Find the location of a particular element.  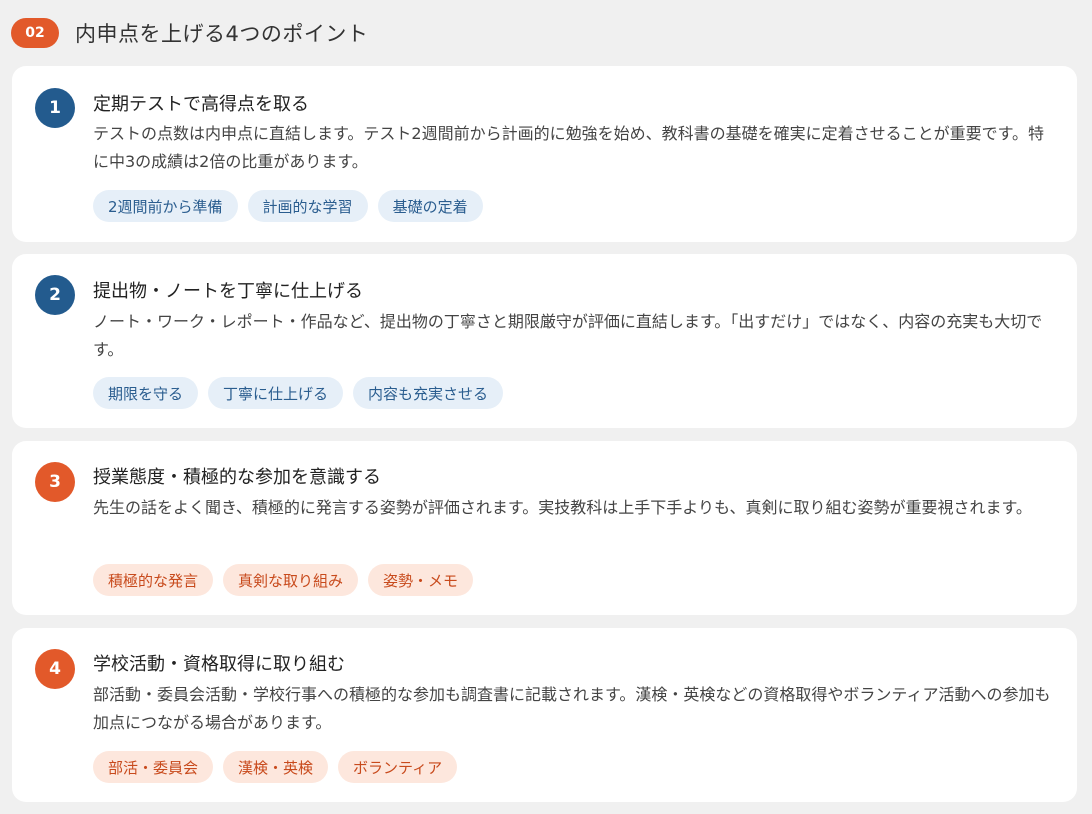

tag: ボランティア is located at coordinates (398, 767).